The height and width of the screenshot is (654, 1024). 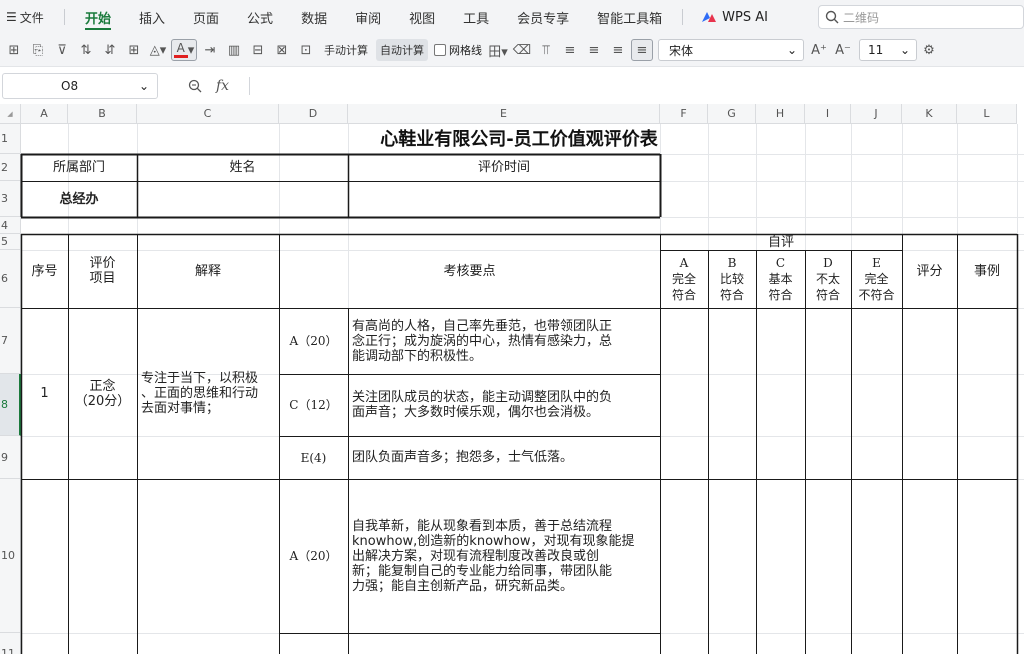 I want to click on grade-header-a: A 完全 符合, so click(x=684, y=279).